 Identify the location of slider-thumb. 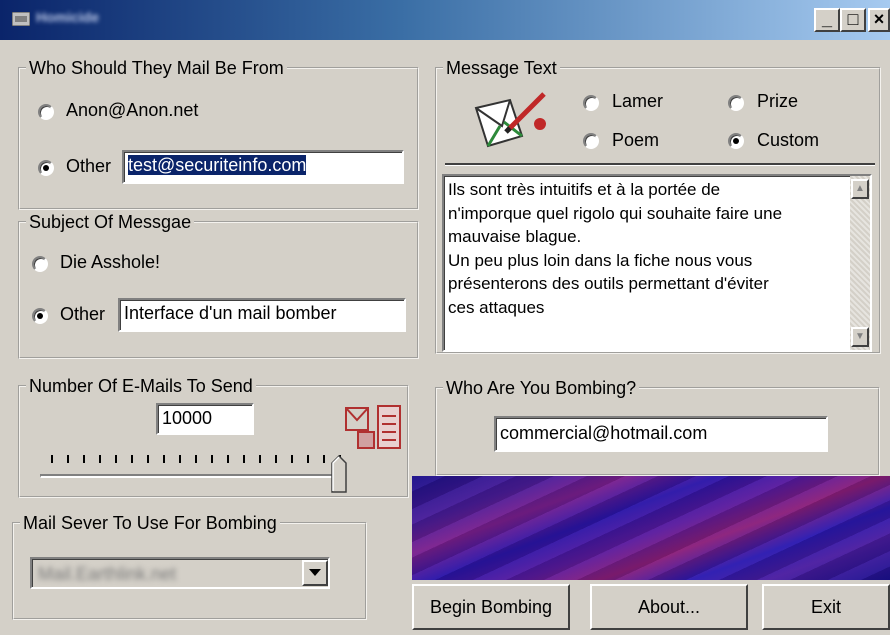
(339, 474).